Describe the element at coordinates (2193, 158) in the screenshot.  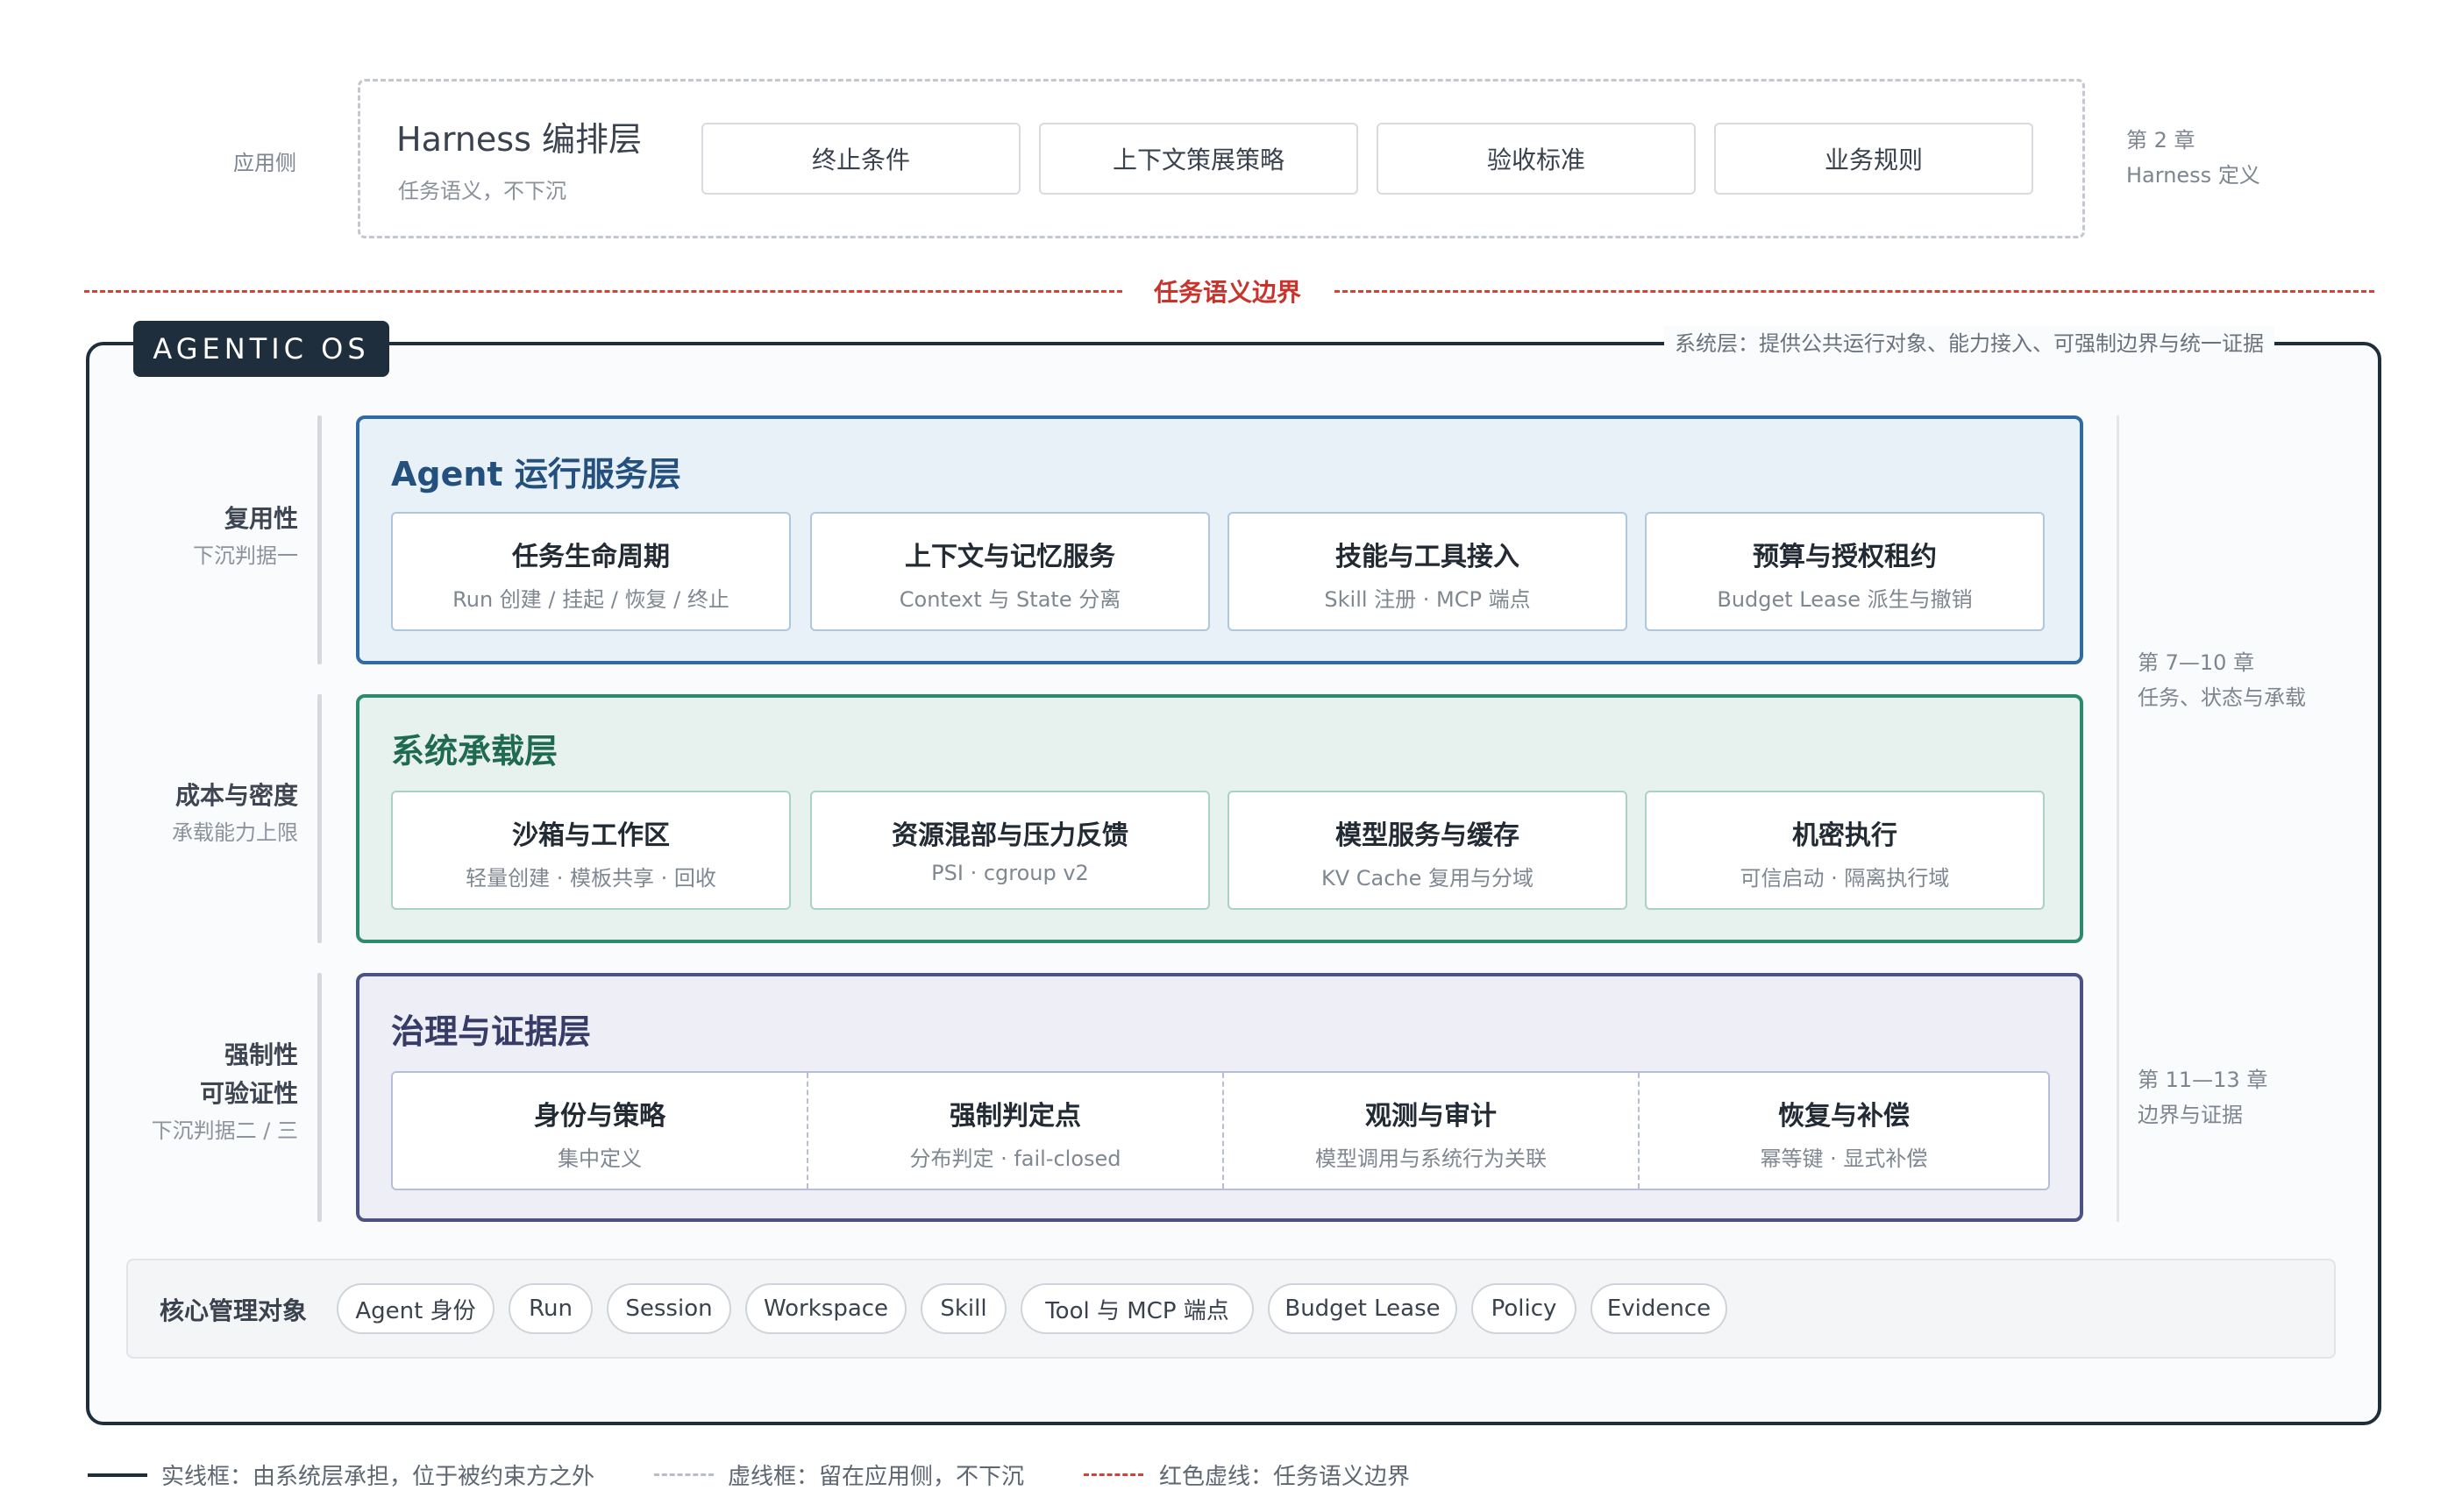
I see `harness-chapter-ref: 第 2 章 Harness 定义` at that location.